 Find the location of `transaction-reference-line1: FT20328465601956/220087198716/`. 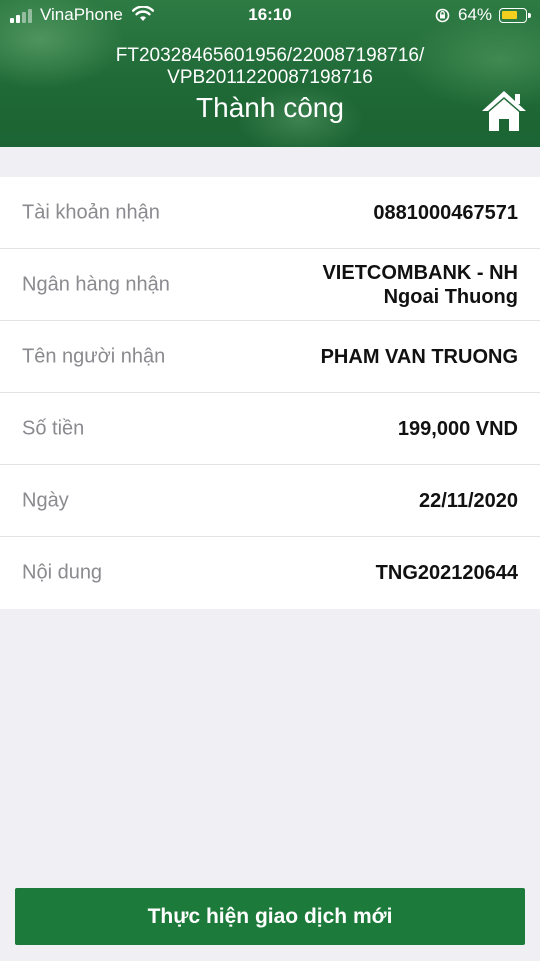

transaction-reference-line1: FT20328465601956/220087198716/ is located at coordinates (270, 55).